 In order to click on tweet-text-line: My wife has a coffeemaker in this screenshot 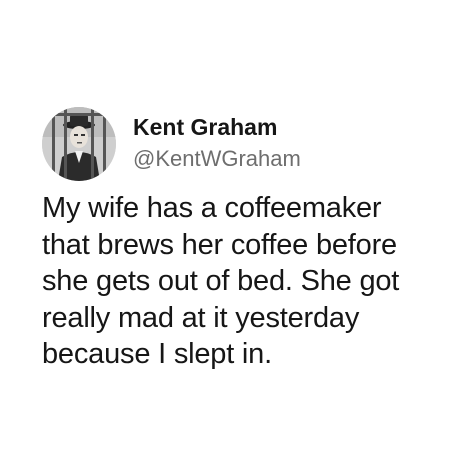, I will do `click(212, 208)`.